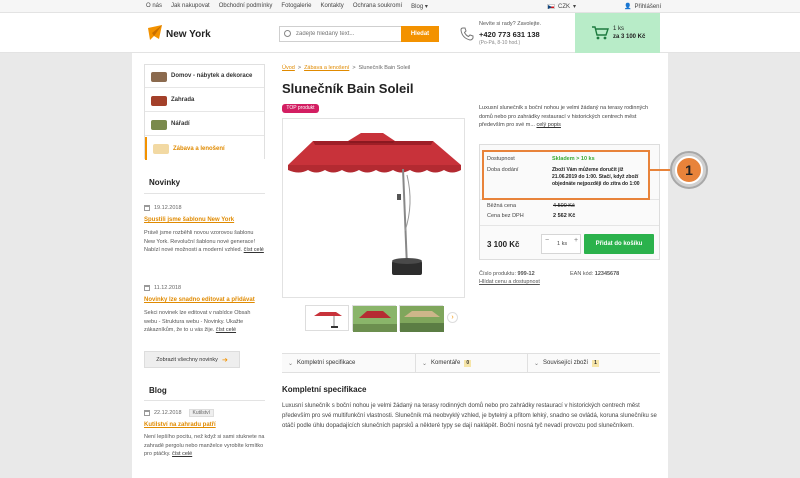  I want to click on news-date: 19.12.2018, so click(168, 208).